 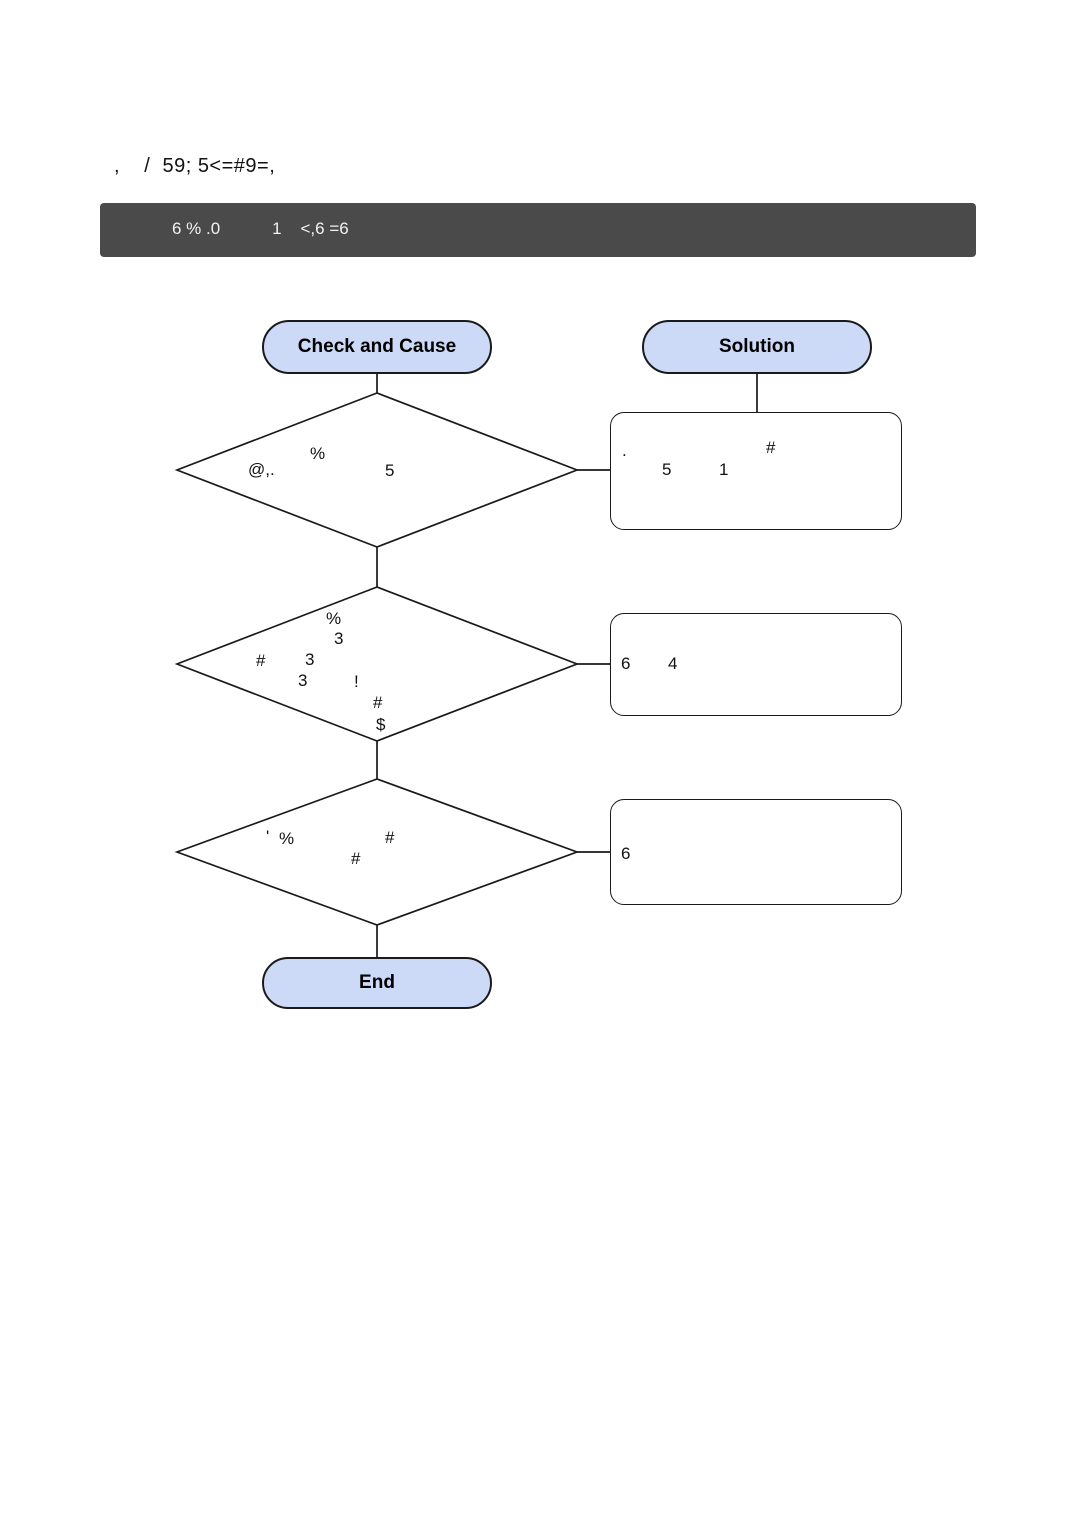 What do you see at coordinates (667, 469) in the screenshot?
I see `process-box-solution-1-text-3: 5` at bounding box center [667, 469].